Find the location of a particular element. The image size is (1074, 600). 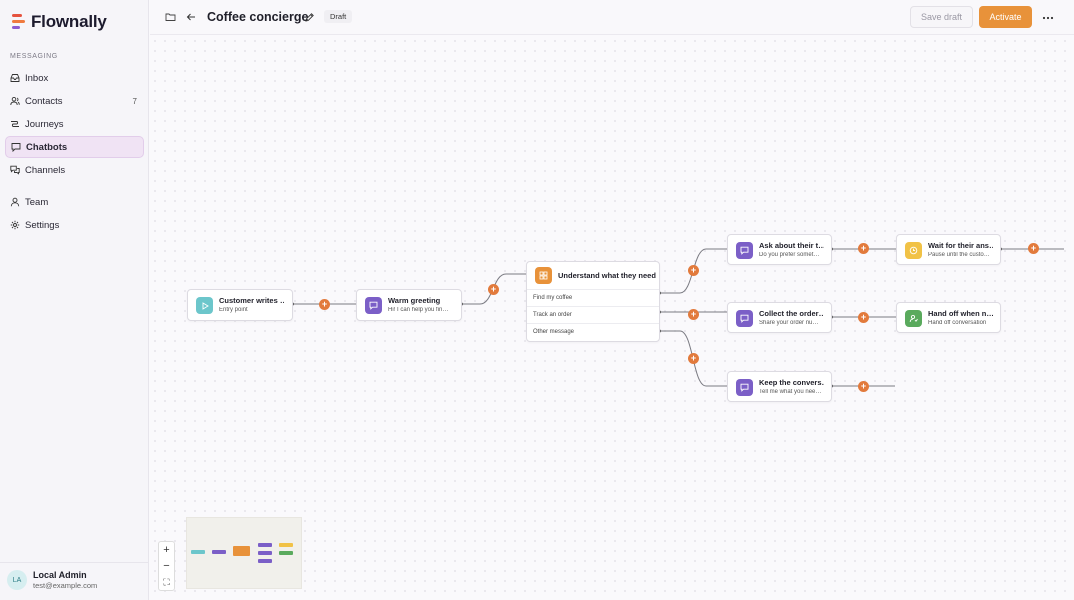

trigger-node: Customer writes … Entry point is located at coordinates (240, 305).